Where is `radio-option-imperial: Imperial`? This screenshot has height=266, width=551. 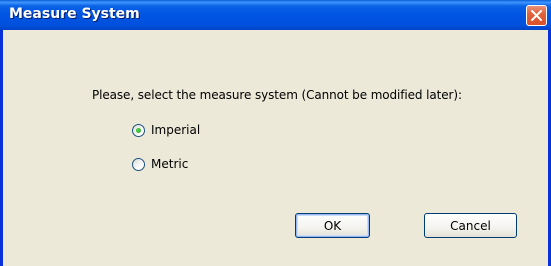
radio-option-imperial: Imperial is located at coordinates (166, 130).